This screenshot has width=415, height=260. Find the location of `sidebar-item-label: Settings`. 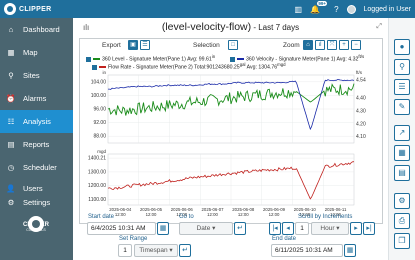

sidebar-item-label: Settings is located at coordinates (37, 202).